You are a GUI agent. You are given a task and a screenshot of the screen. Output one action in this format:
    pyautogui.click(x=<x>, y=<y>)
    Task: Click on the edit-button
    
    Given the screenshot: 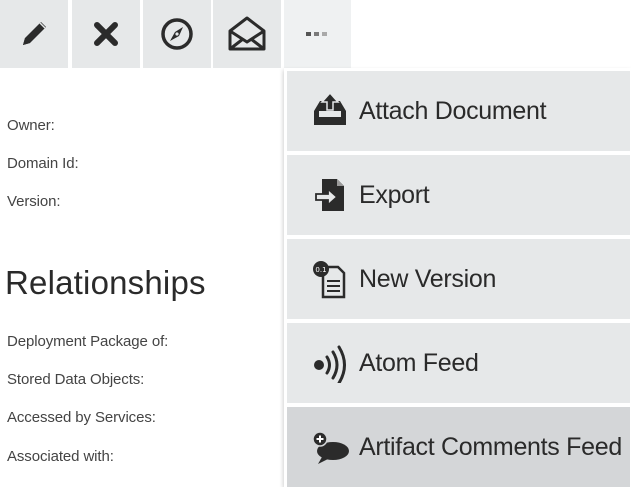 What is the action you would take?
    pyautogui.click(x=34, y=34)
    